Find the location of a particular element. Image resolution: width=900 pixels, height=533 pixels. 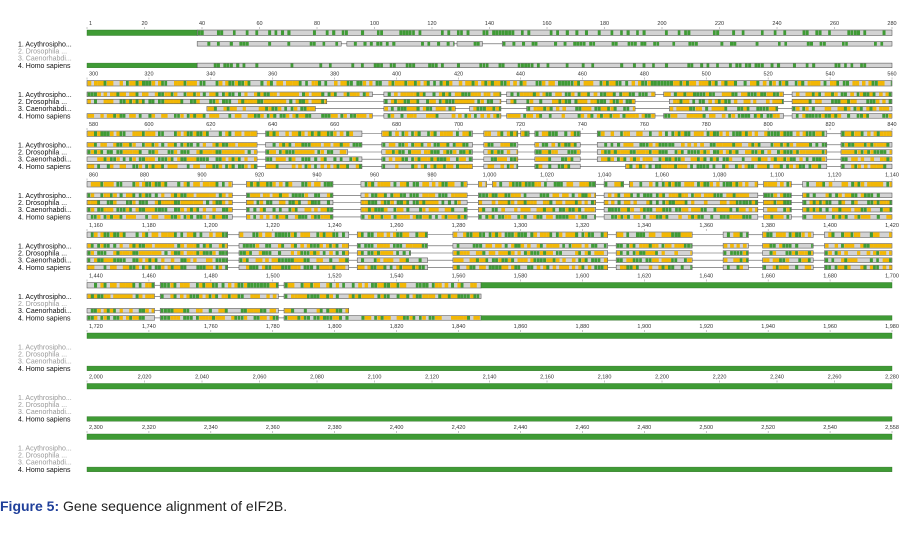

ruler-tick-label: 400 is located at coordinates (396, 75).